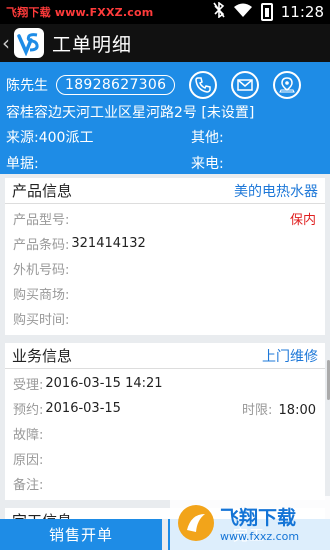  I want to click on purchase-mall-row: 购买商场:, so click(41, 295).